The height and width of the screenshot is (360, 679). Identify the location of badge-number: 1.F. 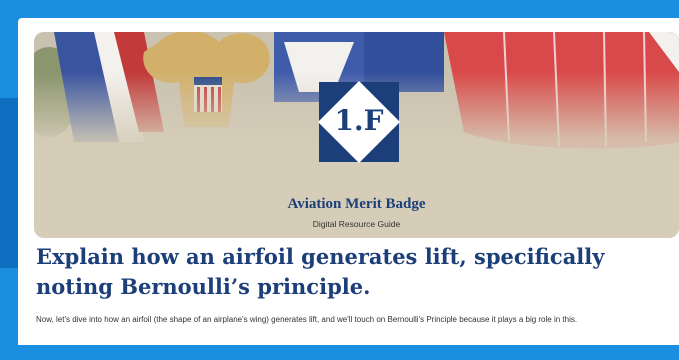
(359, 120).